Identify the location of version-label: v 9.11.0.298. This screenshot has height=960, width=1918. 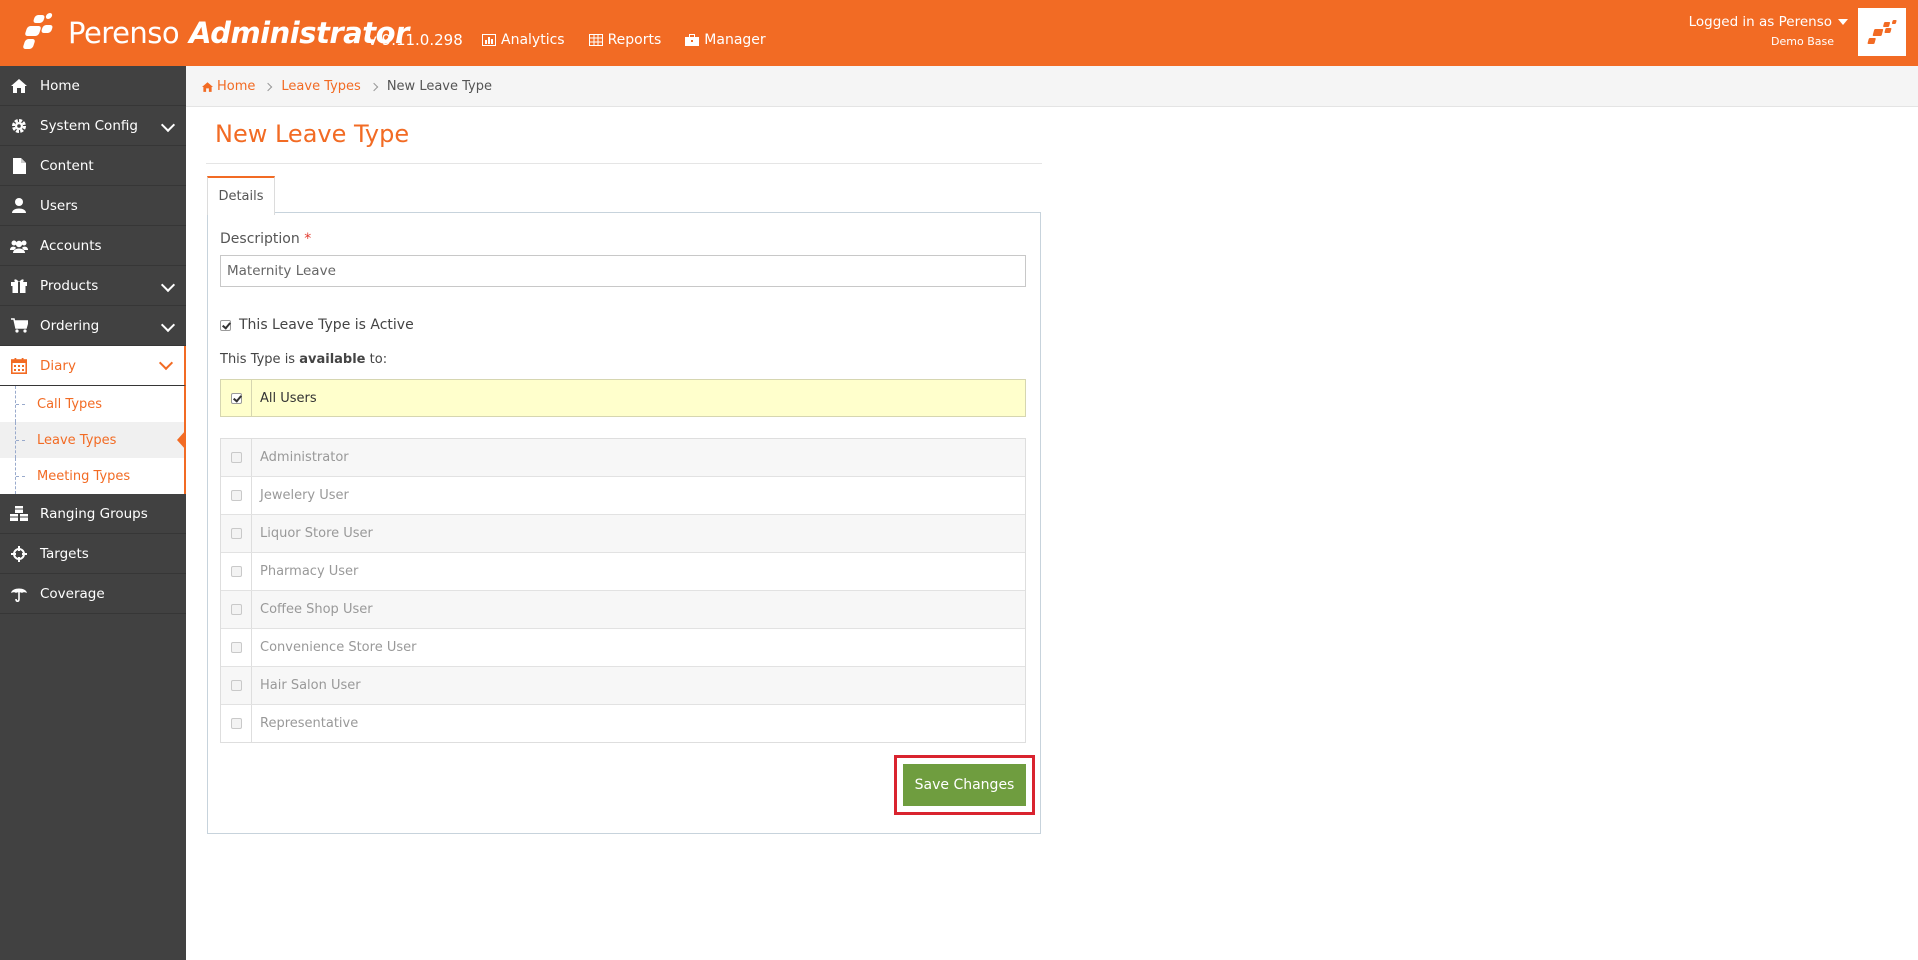
(415, 40).